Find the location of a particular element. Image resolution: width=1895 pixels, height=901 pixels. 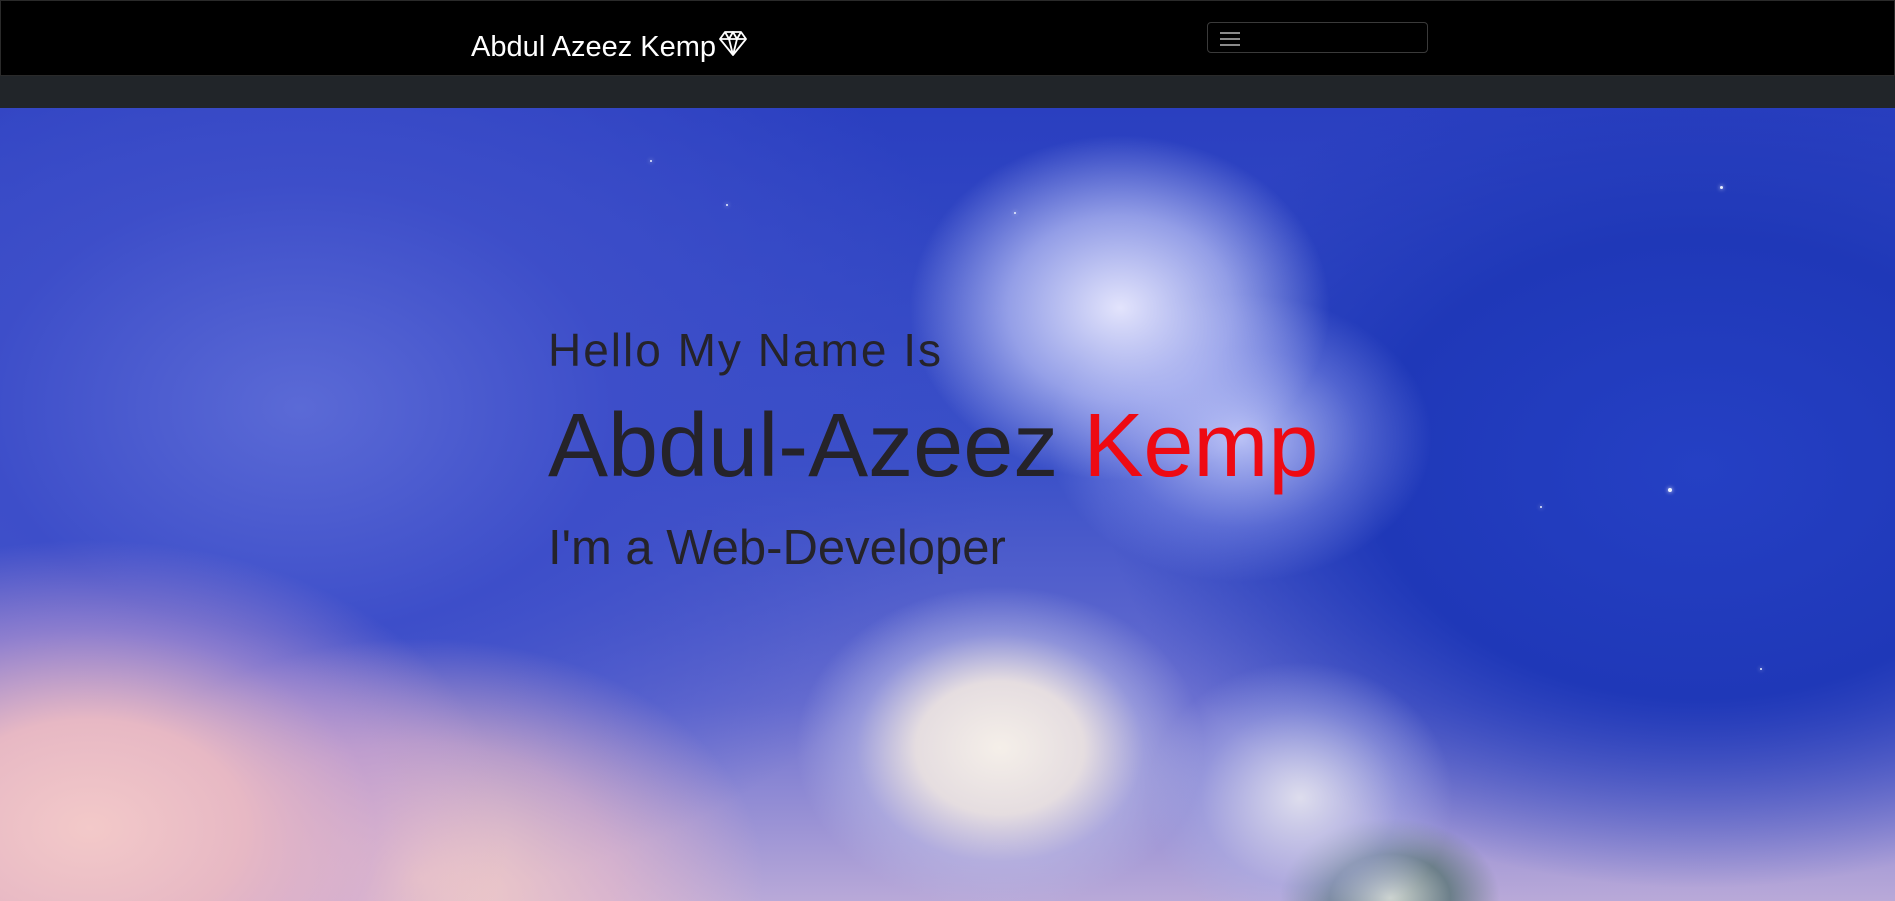

brand-name: Abdul Azeez Kemp is located at coordinates (594, 47).